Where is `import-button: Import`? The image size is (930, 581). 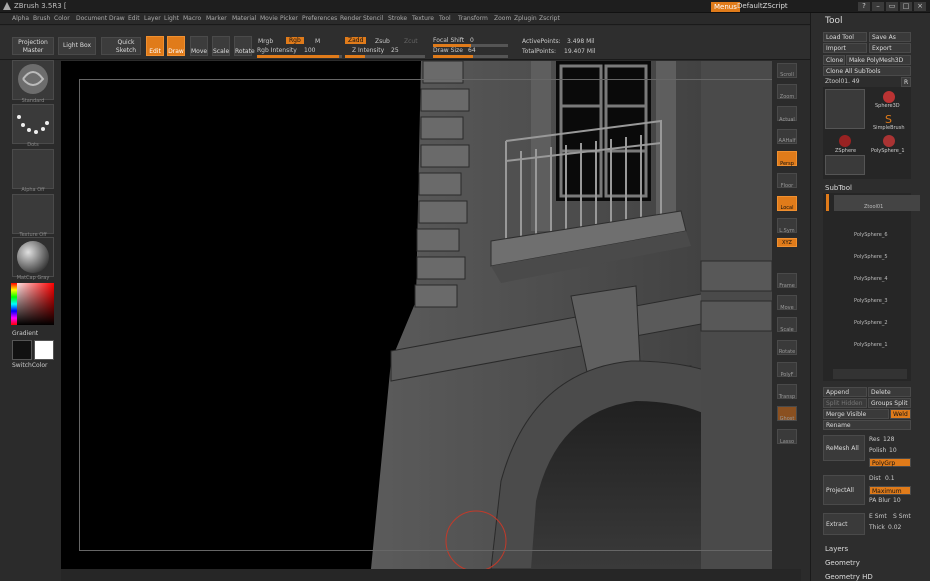
import-button: Import is located at coordinates (845, 48).